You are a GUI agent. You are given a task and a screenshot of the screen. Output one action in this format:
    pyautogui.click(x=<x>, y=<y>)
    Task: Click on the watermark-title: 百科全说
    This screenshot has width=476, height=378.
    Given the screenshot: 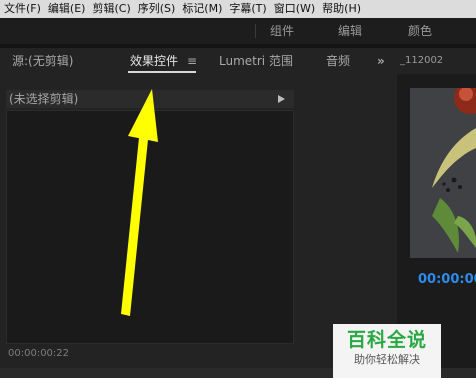 What is the action you would take?
    pyautogui.click(x=386, y=340)
    